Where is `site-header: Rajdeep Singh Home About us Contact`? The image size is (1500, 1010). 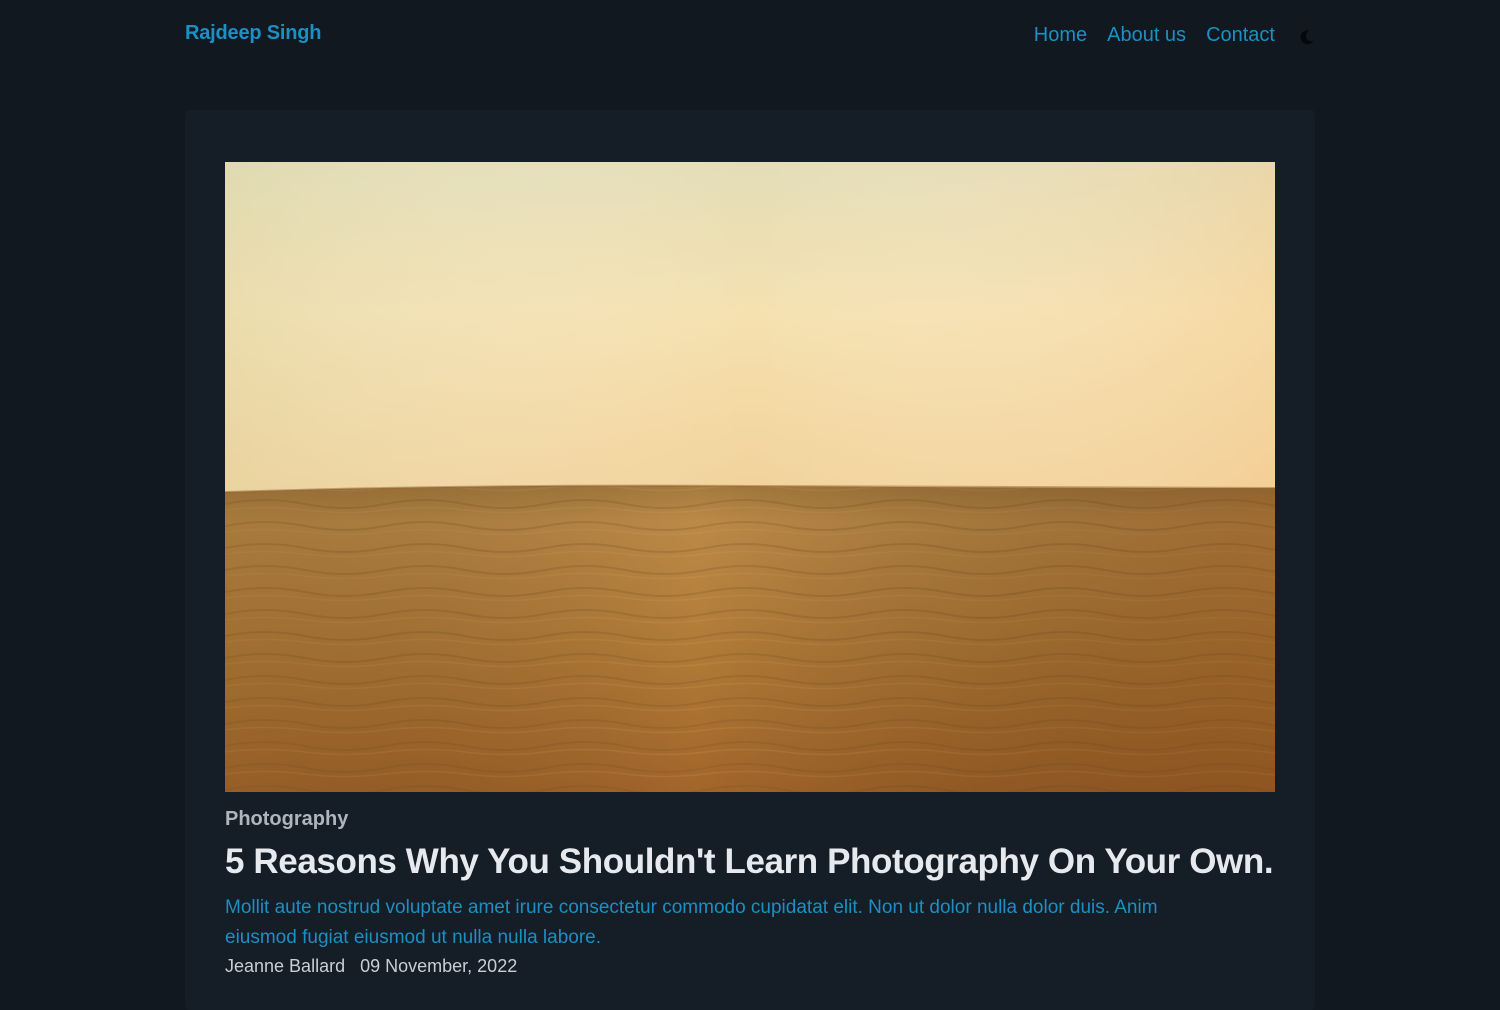 site-header: Rajdeep Singh Home About us Contact is located at coordinates (750, 36).